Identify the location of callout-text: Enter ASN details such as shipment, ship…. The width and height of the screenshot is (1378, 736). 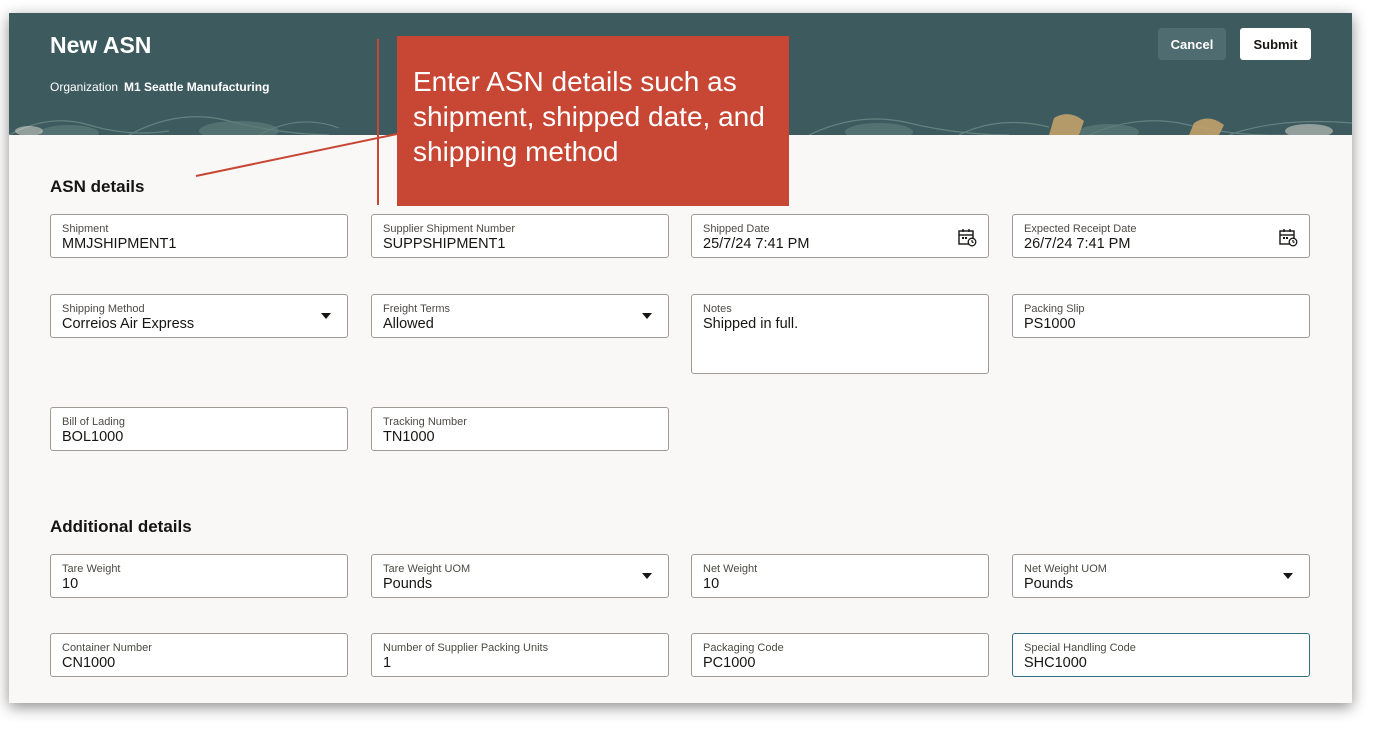
(589, 116).